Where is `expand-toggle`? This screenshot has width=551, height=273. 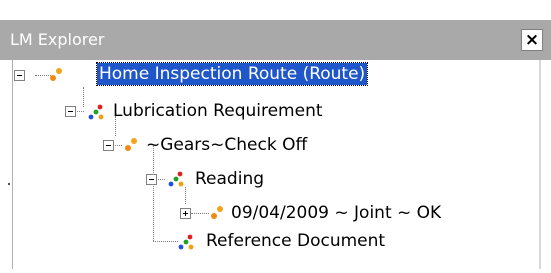
expand-toggle is located at coordinates (185, 213).